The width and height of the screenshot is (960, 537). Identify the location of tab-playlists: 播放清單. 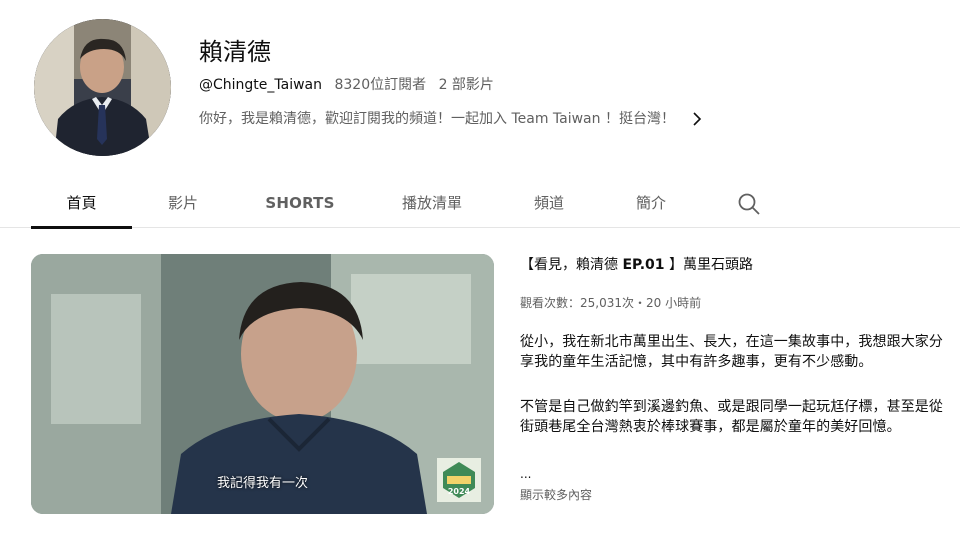
(432, 204).